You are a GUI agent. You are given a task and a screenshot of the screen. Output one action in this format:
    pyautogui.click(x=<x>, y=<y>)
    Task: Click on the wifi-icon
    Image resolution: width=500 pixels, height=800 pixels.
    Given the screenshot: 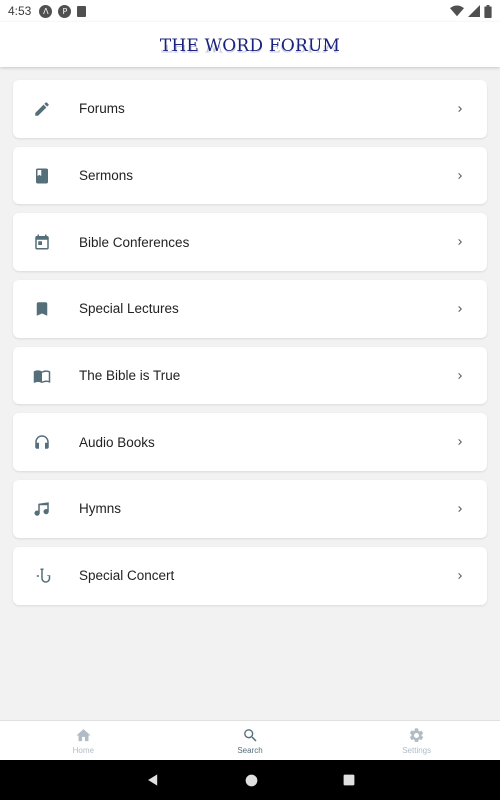 What is the action you would take?
    pyautogui.click(x=457, y=11)
    